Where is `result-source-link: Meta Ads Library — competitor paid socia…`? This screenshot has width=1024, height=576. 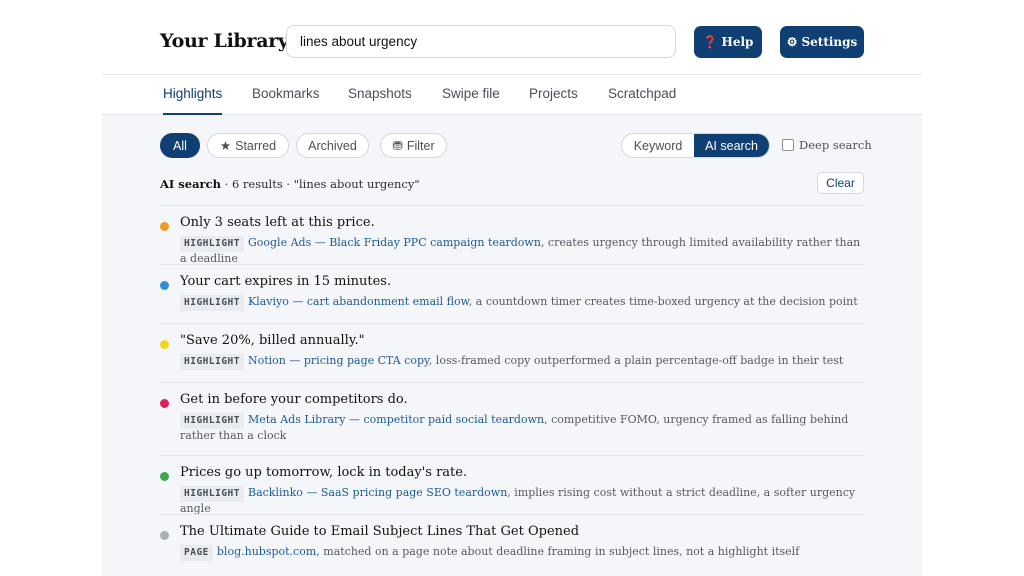 result-source-link: Meta Ads Library — competitor paid socia… is located at coordinates (396, 419).